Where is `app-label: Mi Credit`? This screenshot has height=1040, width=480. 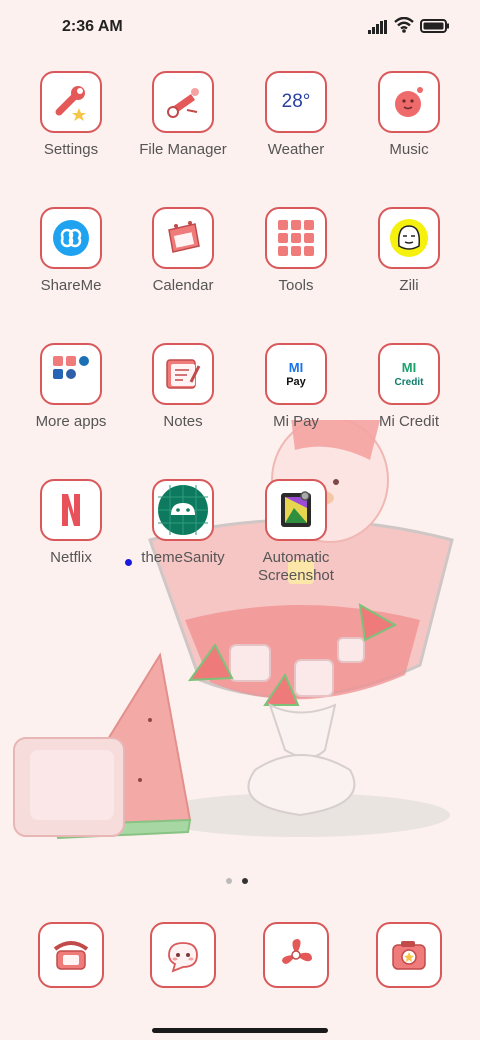
app-label: Mi Credit is located at coordinates (408, 421).